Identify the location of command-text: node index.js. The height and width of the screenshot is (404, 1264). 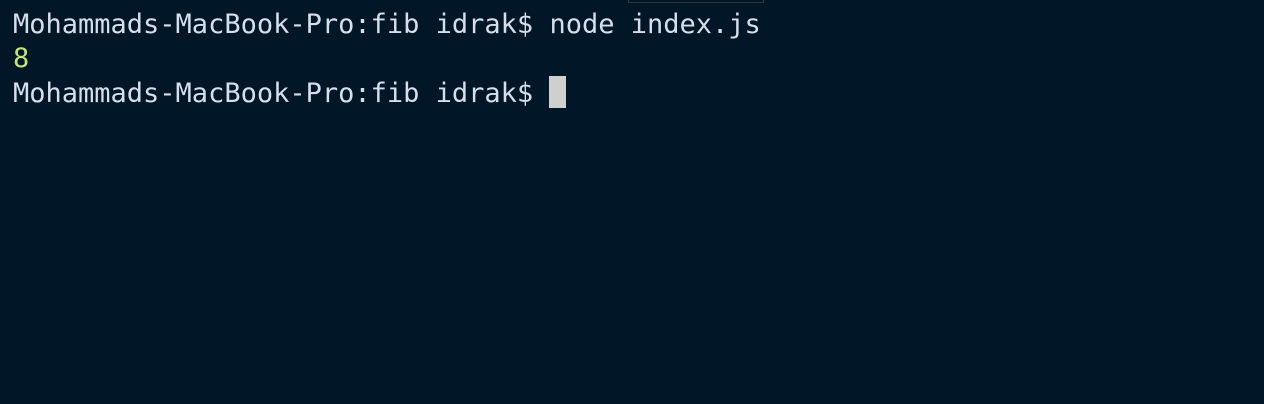
(655, 24).